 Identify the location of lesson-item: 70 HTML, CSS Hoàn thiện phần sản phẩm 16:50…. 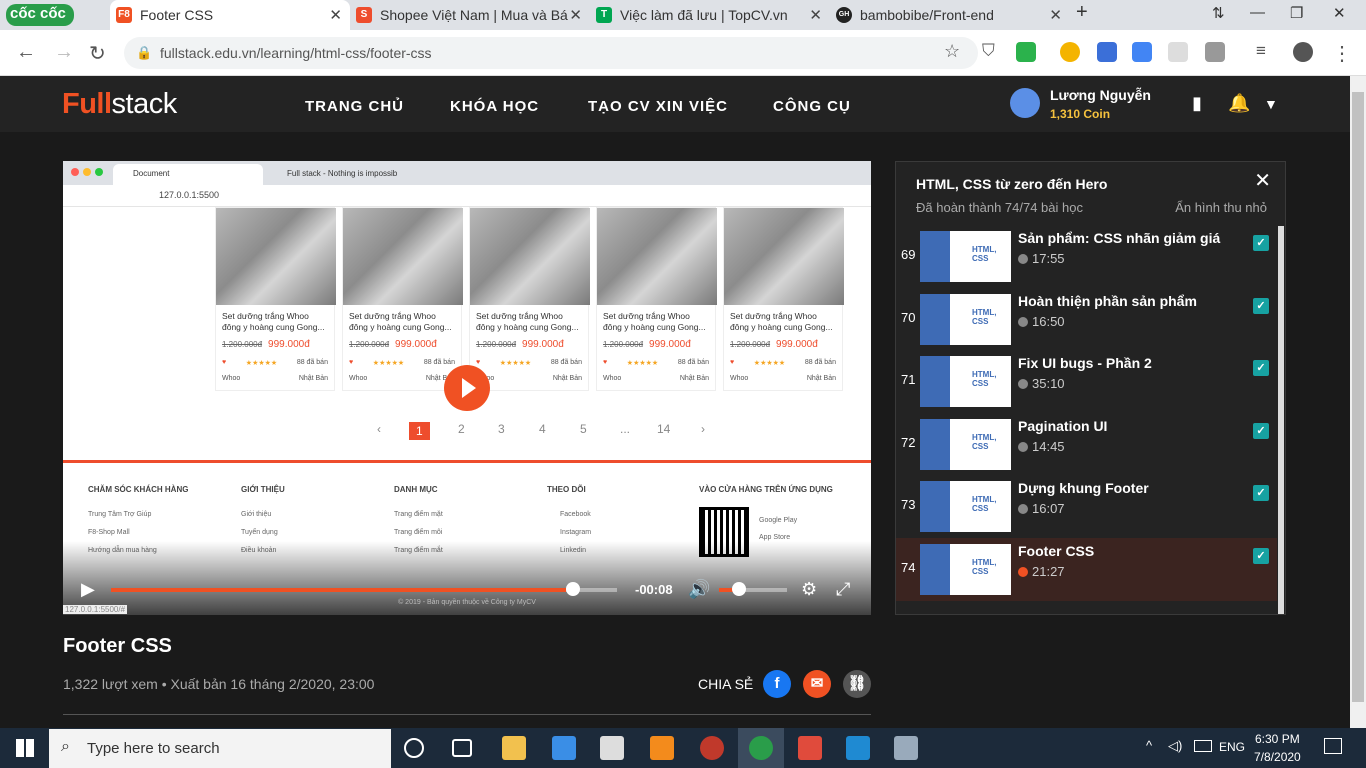
(1086, 319).